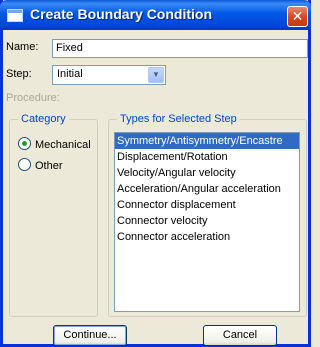 Image resolution: width=320 pixels, height=347 pixels. What do you see at coordinates (22, 47) in the screenshot?
I see `name-label: Name:` at bounding box center [22, 47].